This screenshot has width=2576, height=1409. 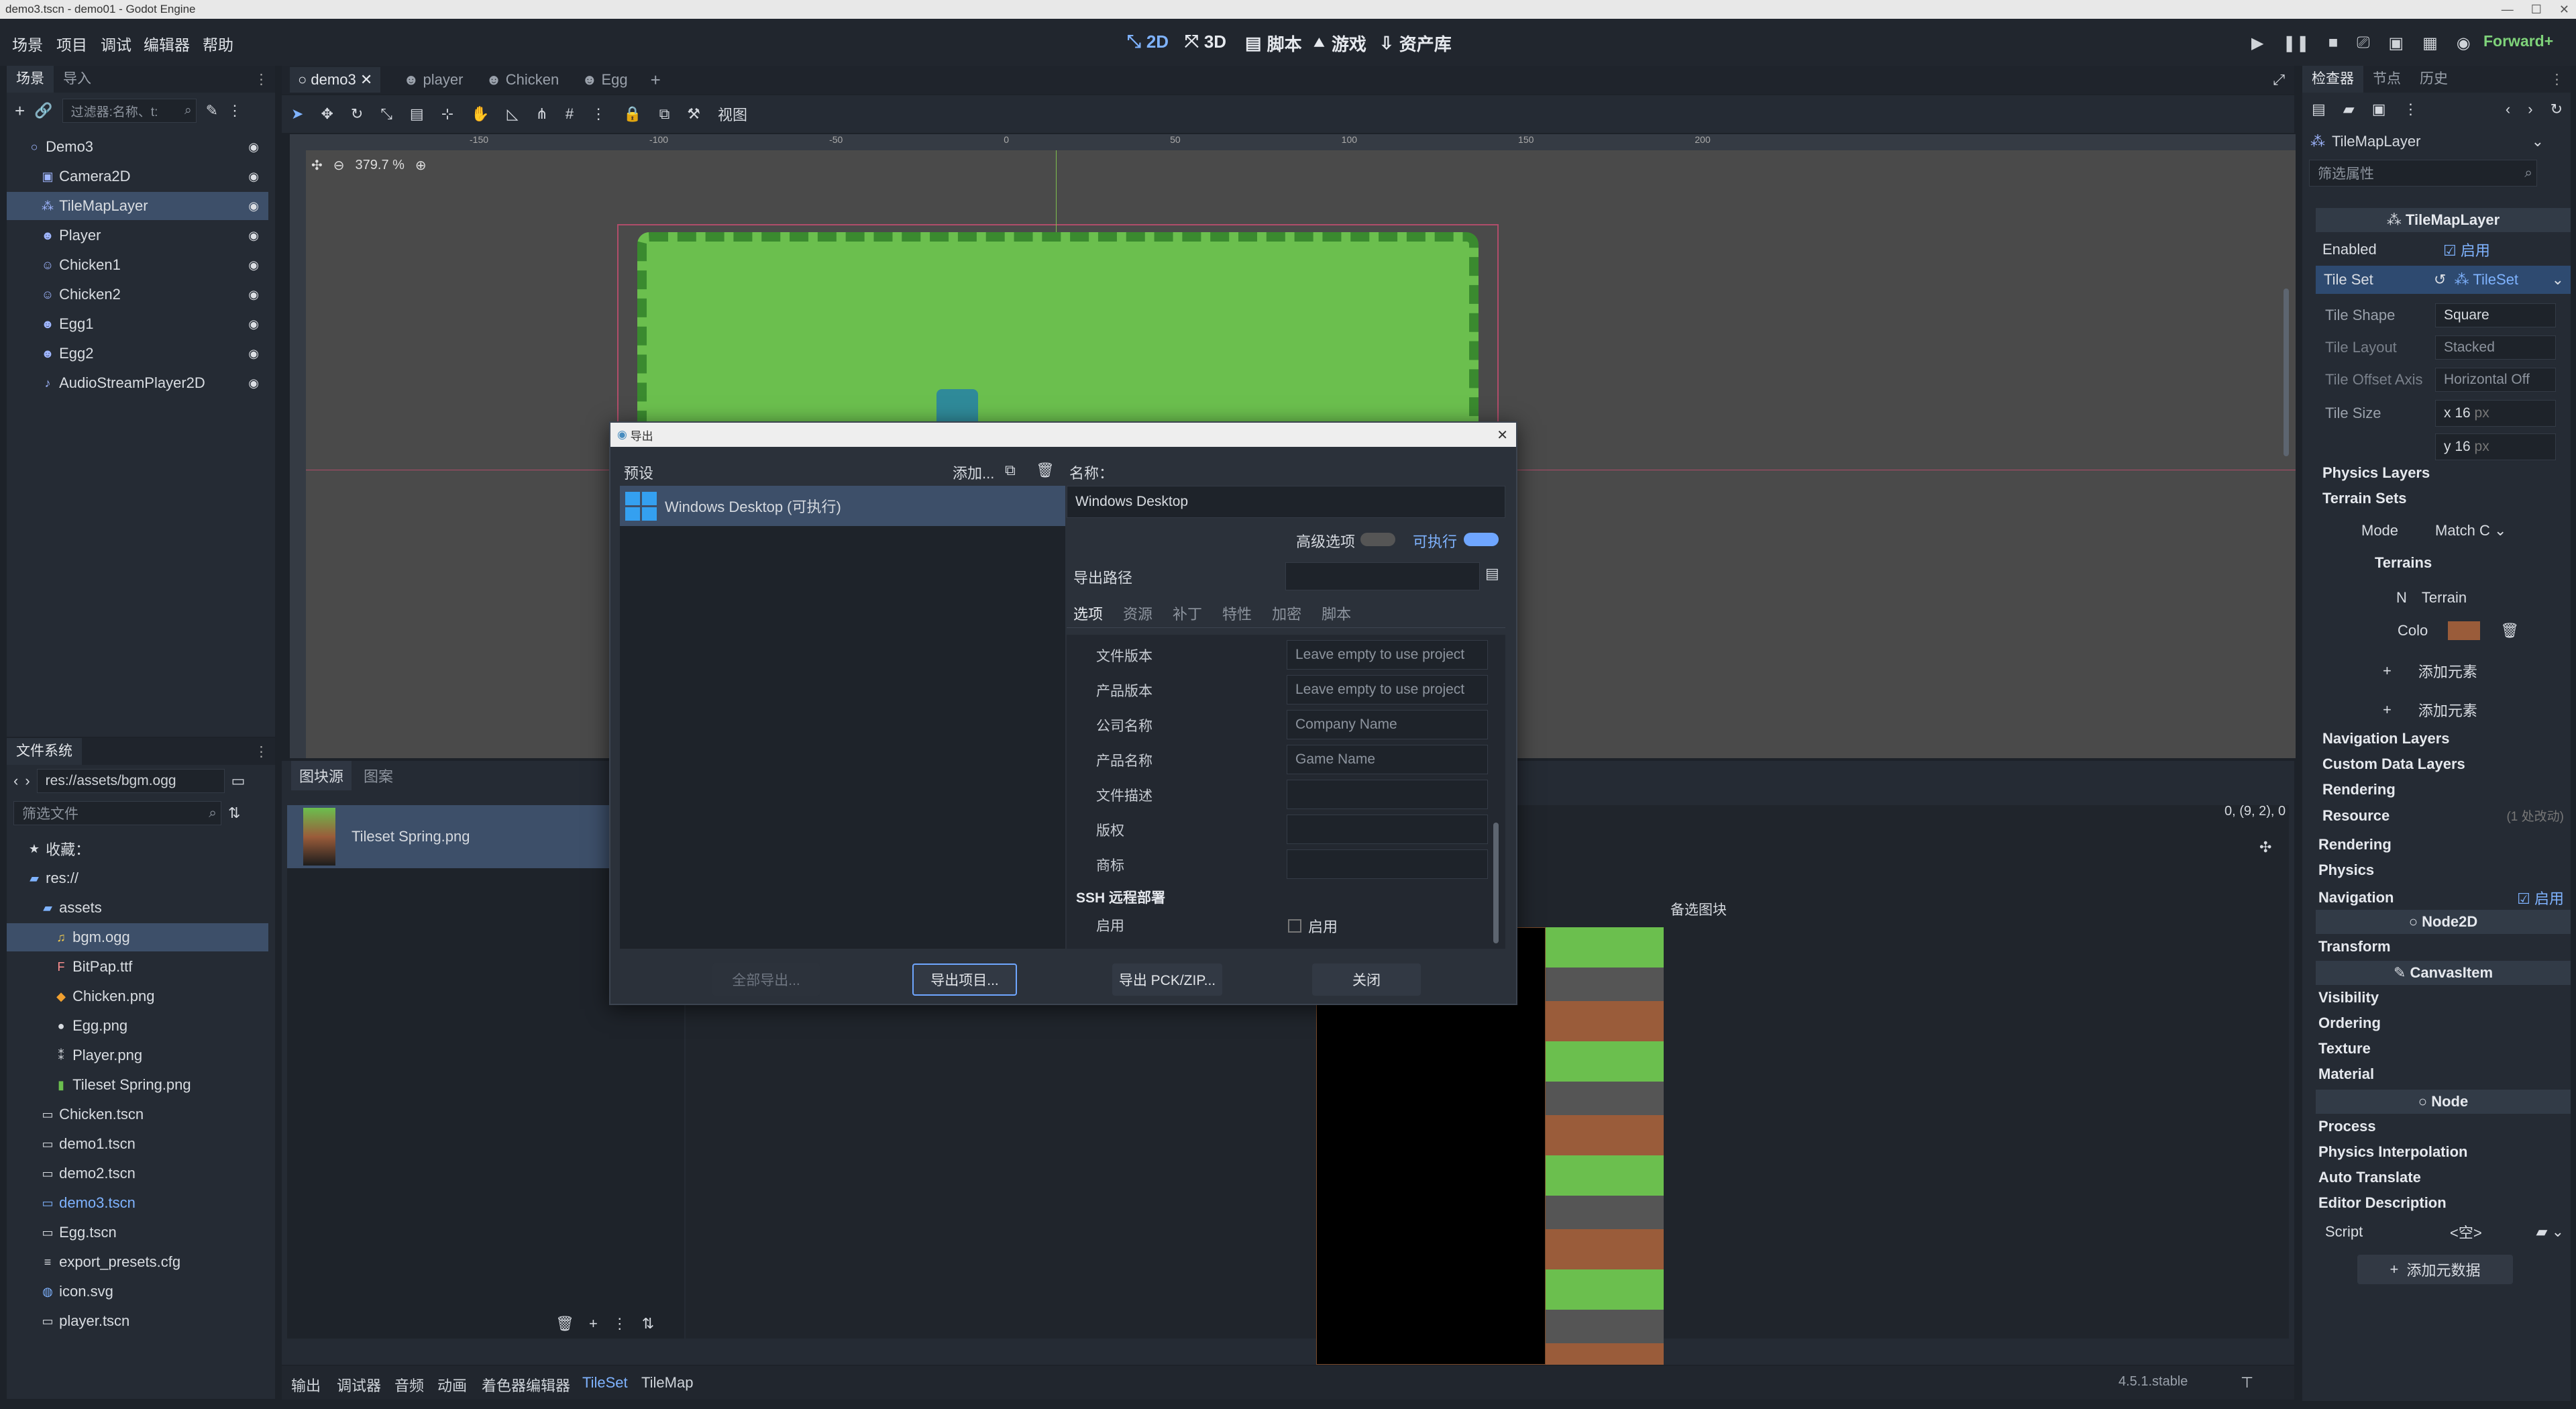 I want to click on auto-translate-section: Auto Translate, so click(x=2368, y=1177).